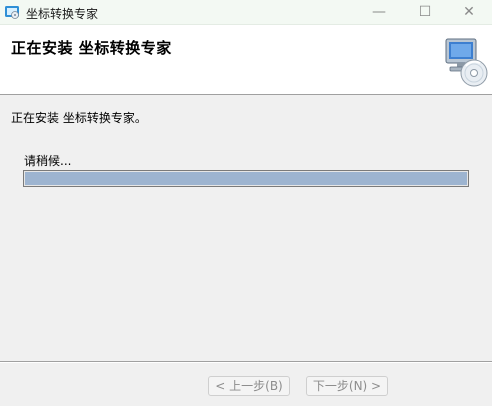  What do you see at coordinates (246, 362) in the screenshot?
I see `footer-divider` at bounding box center [246, 362].